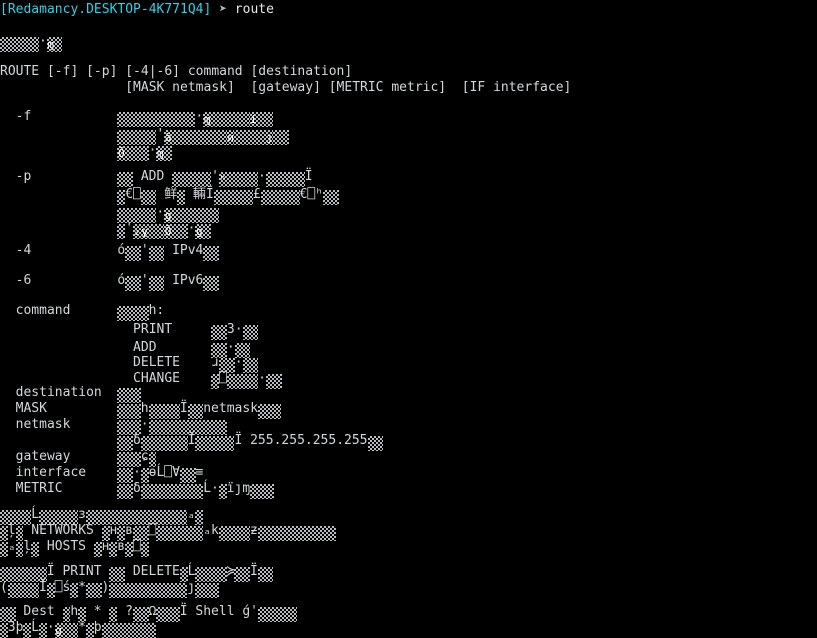 This screenshot has width=817, height=638. What do you see at coordinates (74, 611) in the screenshot?
I see `text-run: h` at bounding box center [74, 611].